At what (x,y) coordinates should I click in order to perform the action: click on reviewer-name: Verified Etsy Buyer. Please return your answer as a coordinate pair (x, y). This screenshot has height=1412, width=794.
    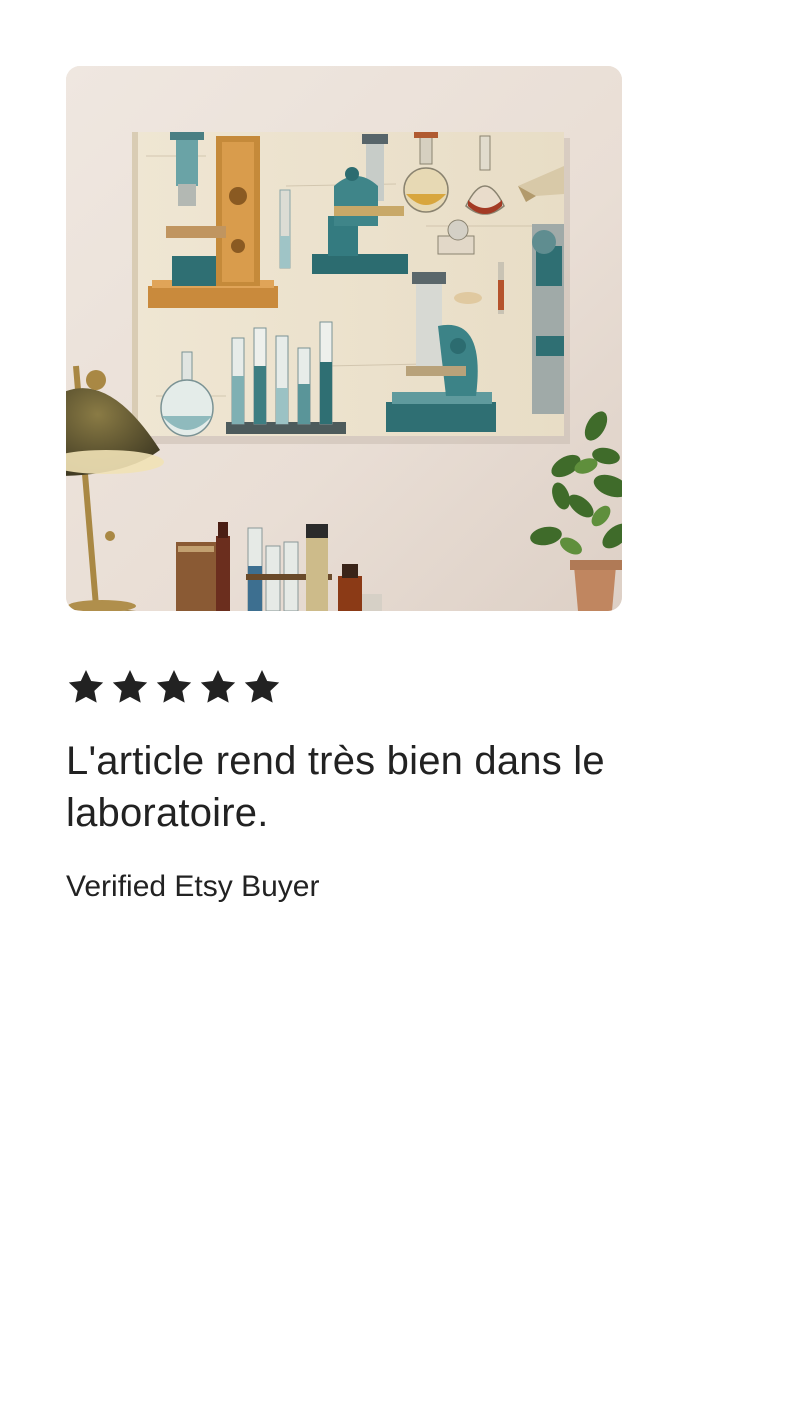
    Looking at the image, I should click on (193, 886).